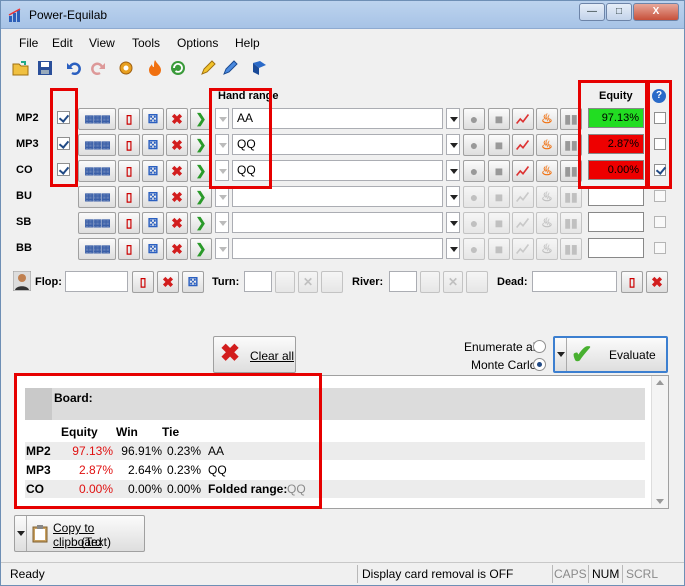 This screenshot has width=685, height=586. I want to click on monte-carlo-radio, so click(539, 364).